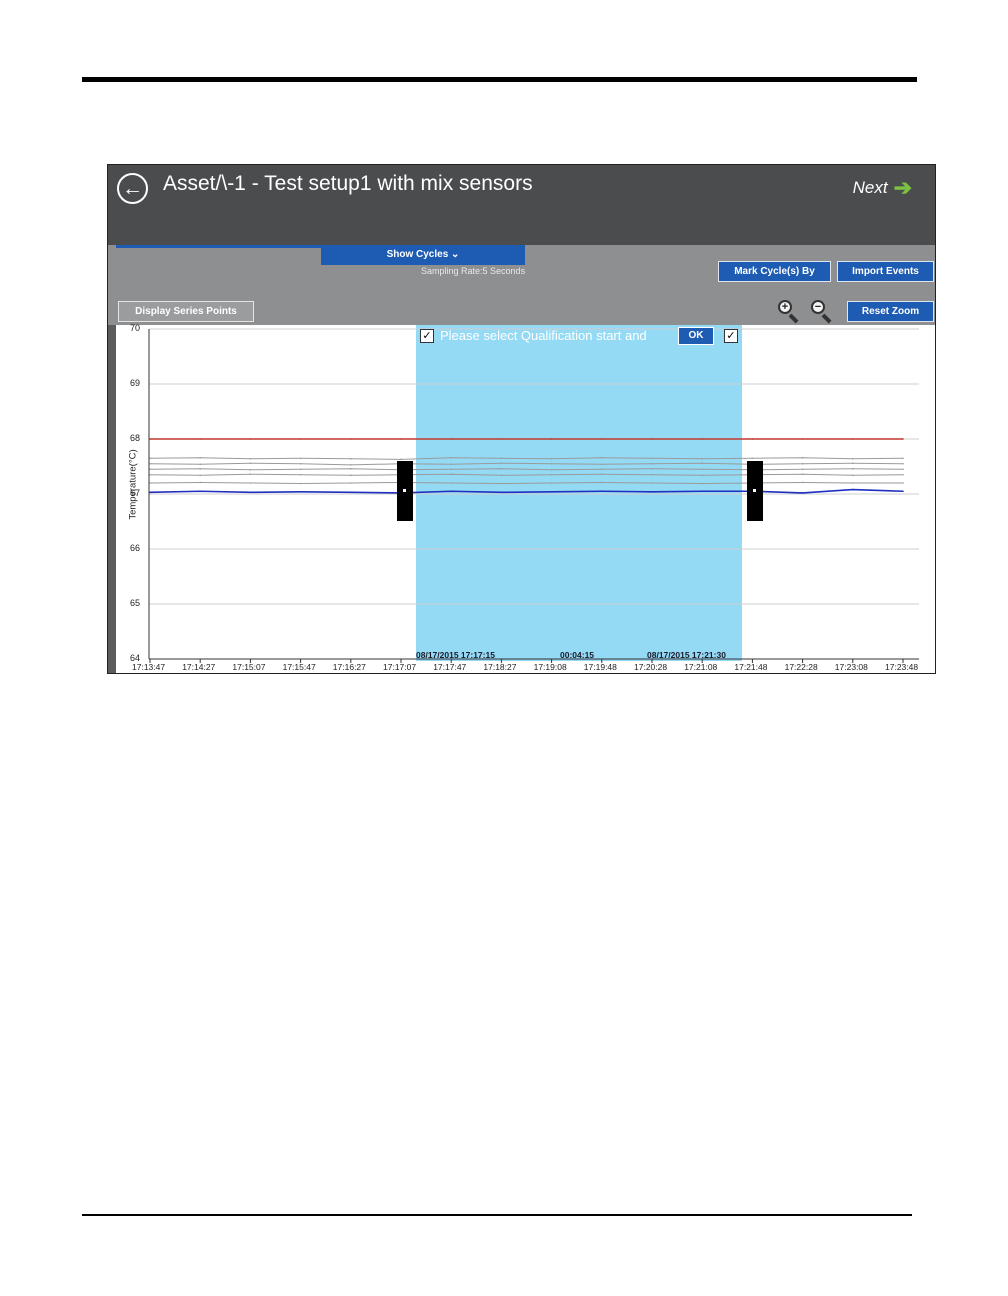 The width and height of the screenshot is (1008, 1296). I want to click on page-top-rule, so click(499, 79).